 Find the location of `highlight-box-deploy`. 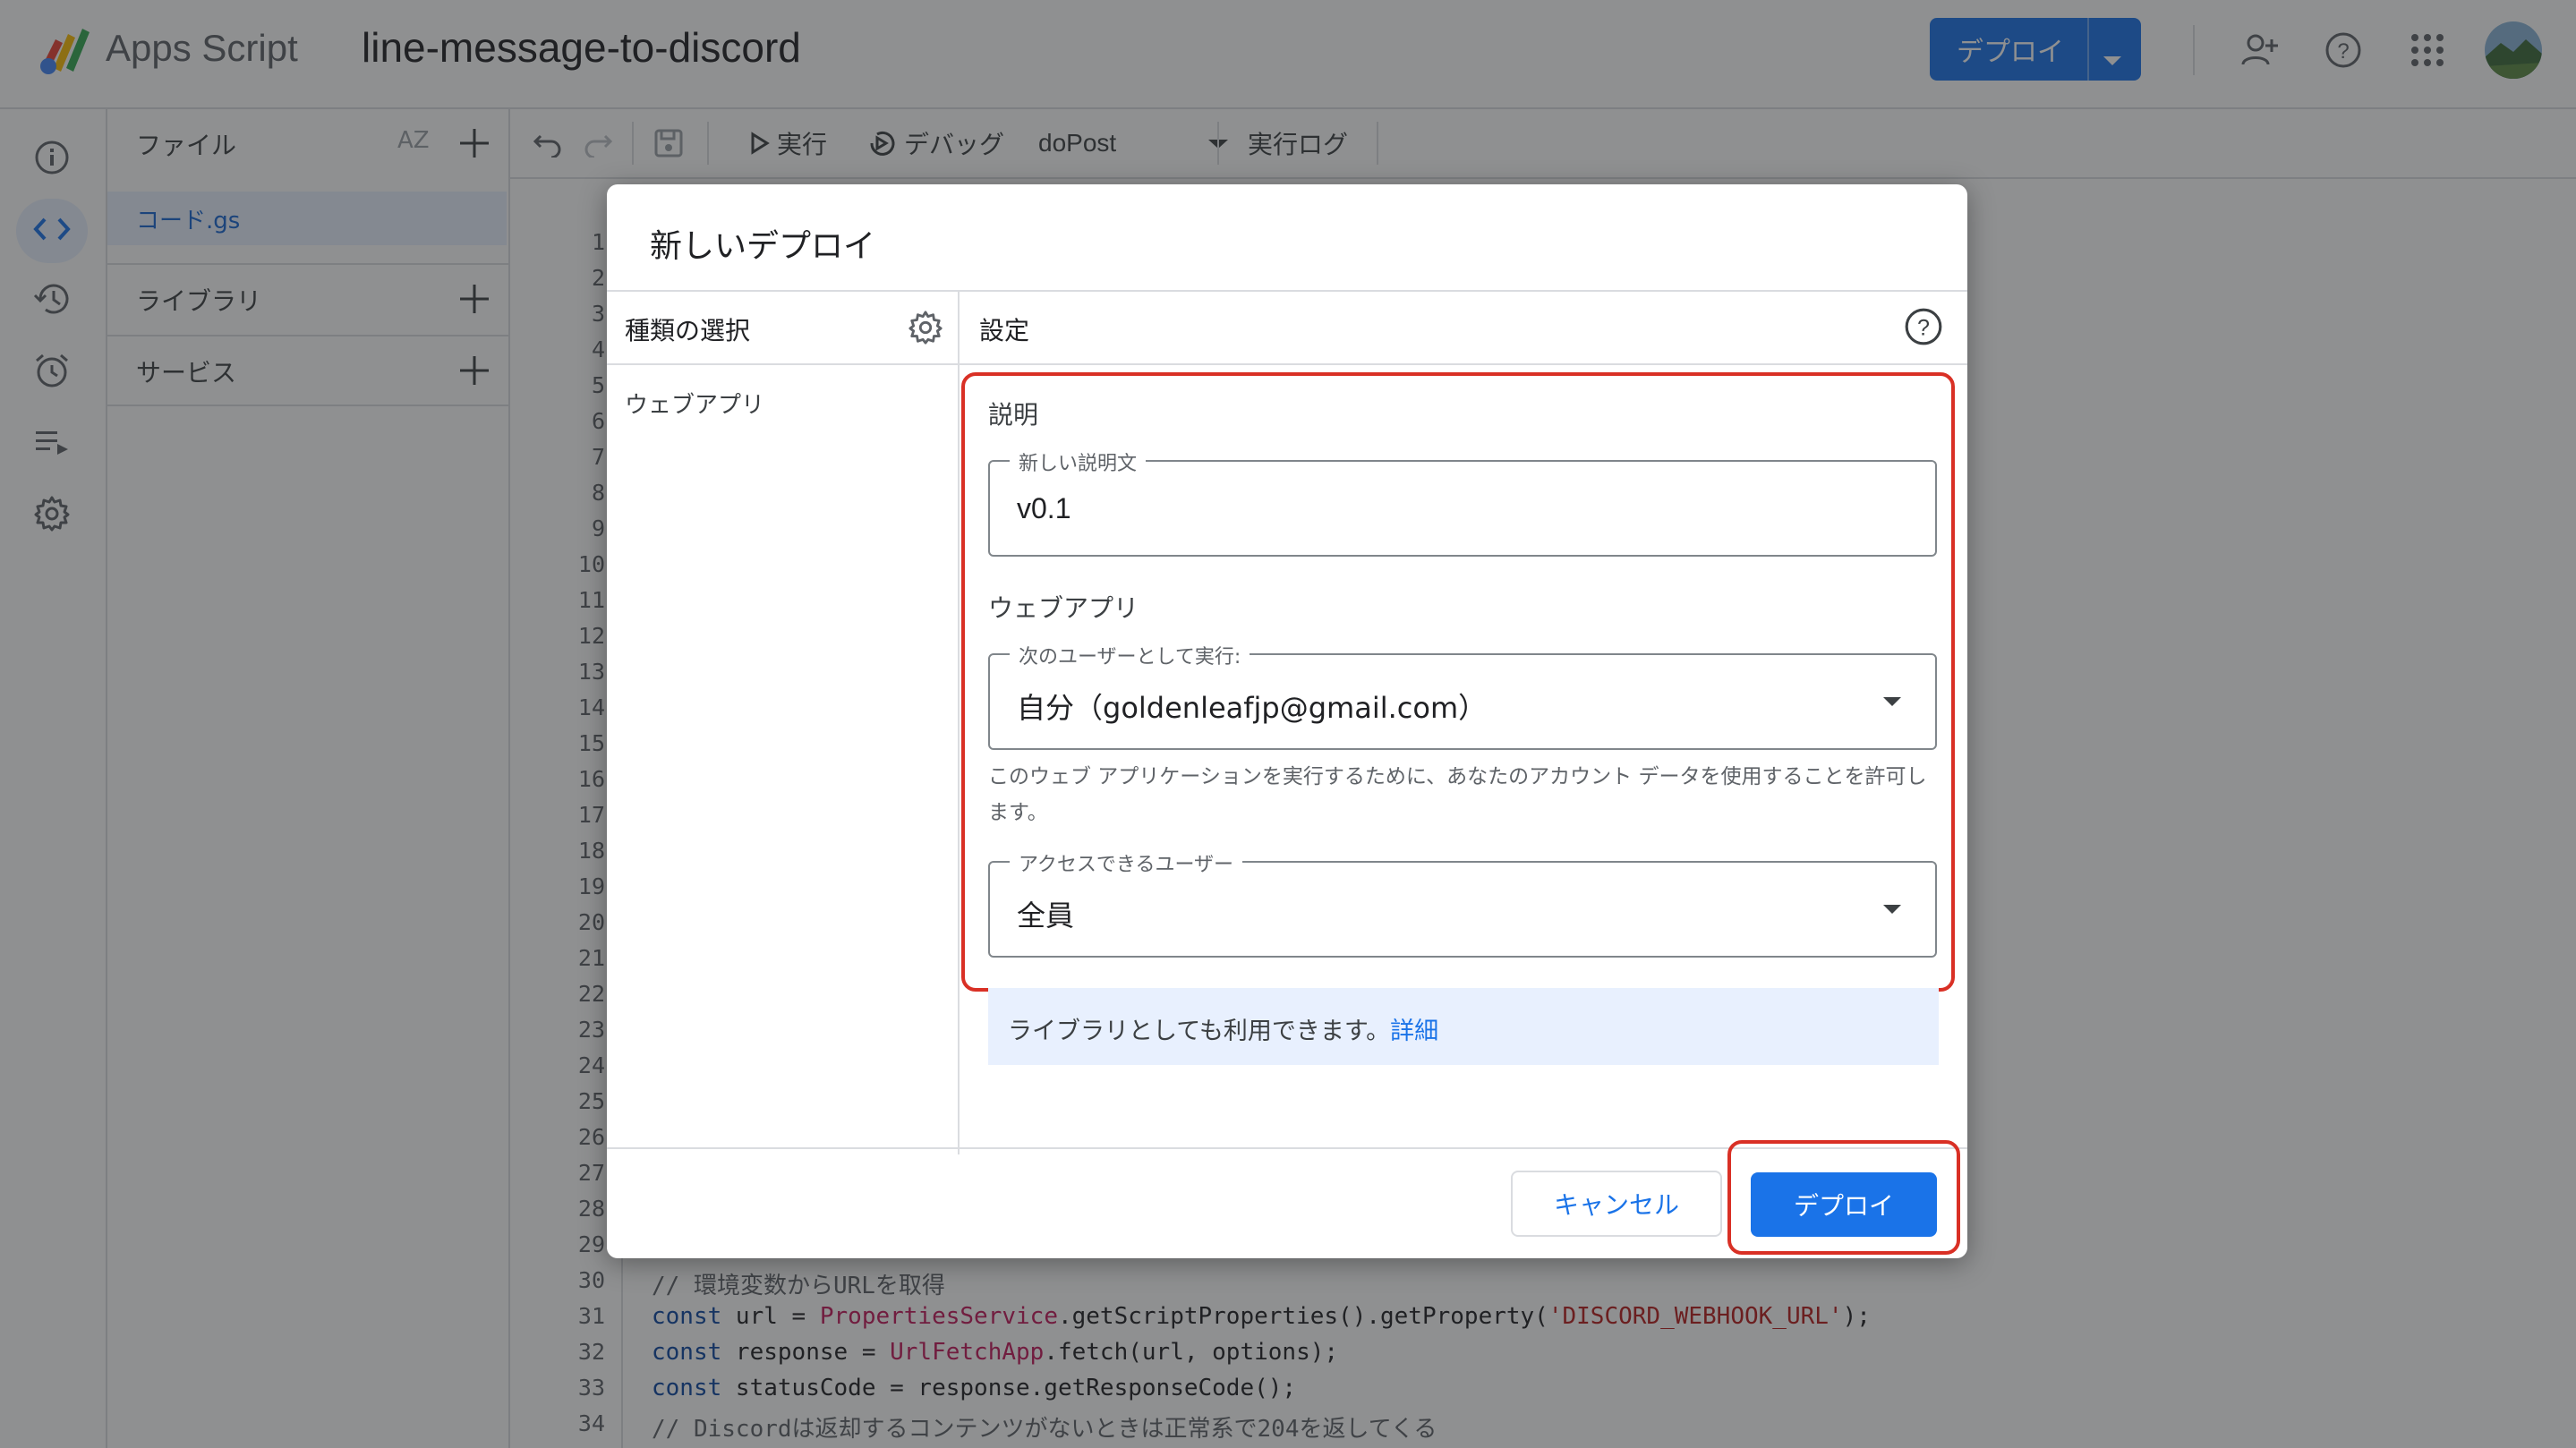

highlight-box-deploy is located at coordinates (1843, 1197).